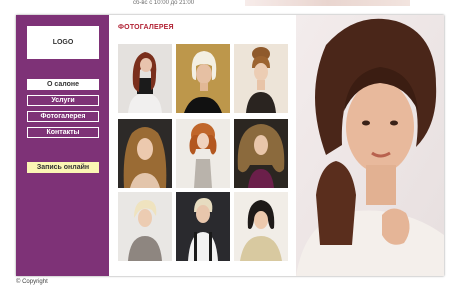 This screenshot has width=450, height=289. I want to click on gallery-title: ФОТОГАЛЕРЕЯ, so click(146, 27).